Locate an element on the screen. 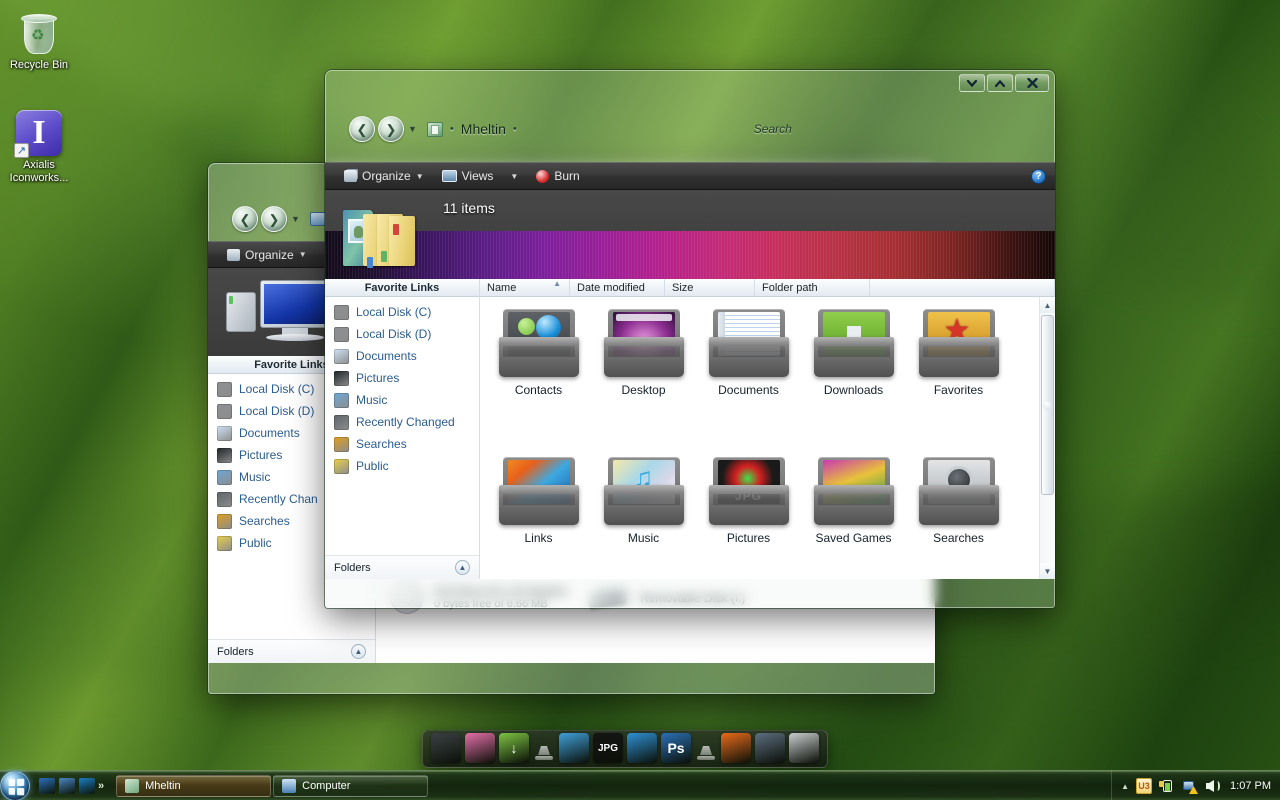 The height and width of the screenshot is (800, 1280). favorite-link-item: Searches is located at coordinates (402, 444).